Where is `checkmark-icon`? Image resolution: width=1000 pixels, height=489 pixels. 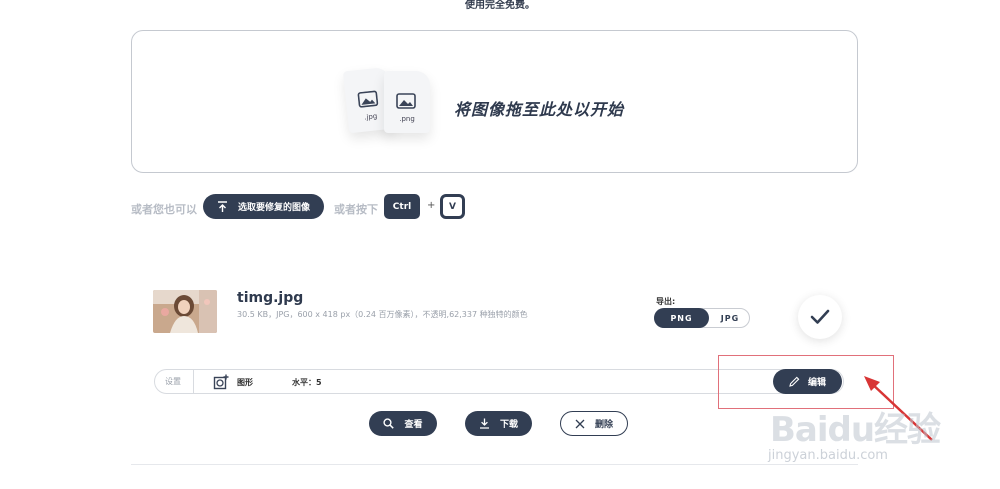 checkmark-icon is located at coordinates (820, 316).